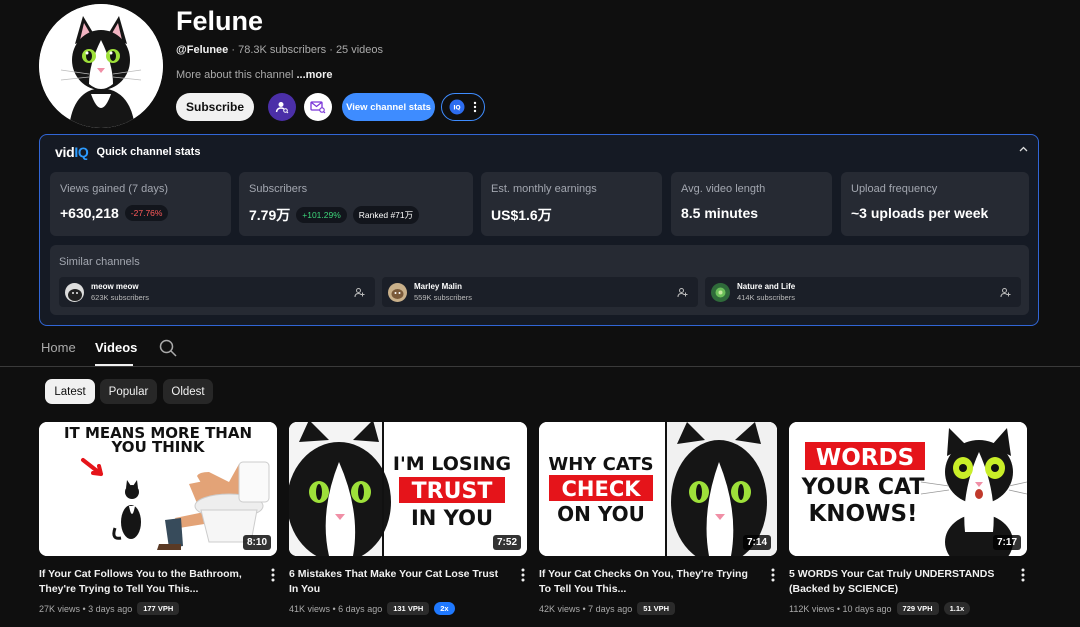 Image resolution: width=1080 pixels, height=627 pixels. Describe the element at coordinates (1006, 542) in the screenshot. I see `video-duration: 7:17` at that location.